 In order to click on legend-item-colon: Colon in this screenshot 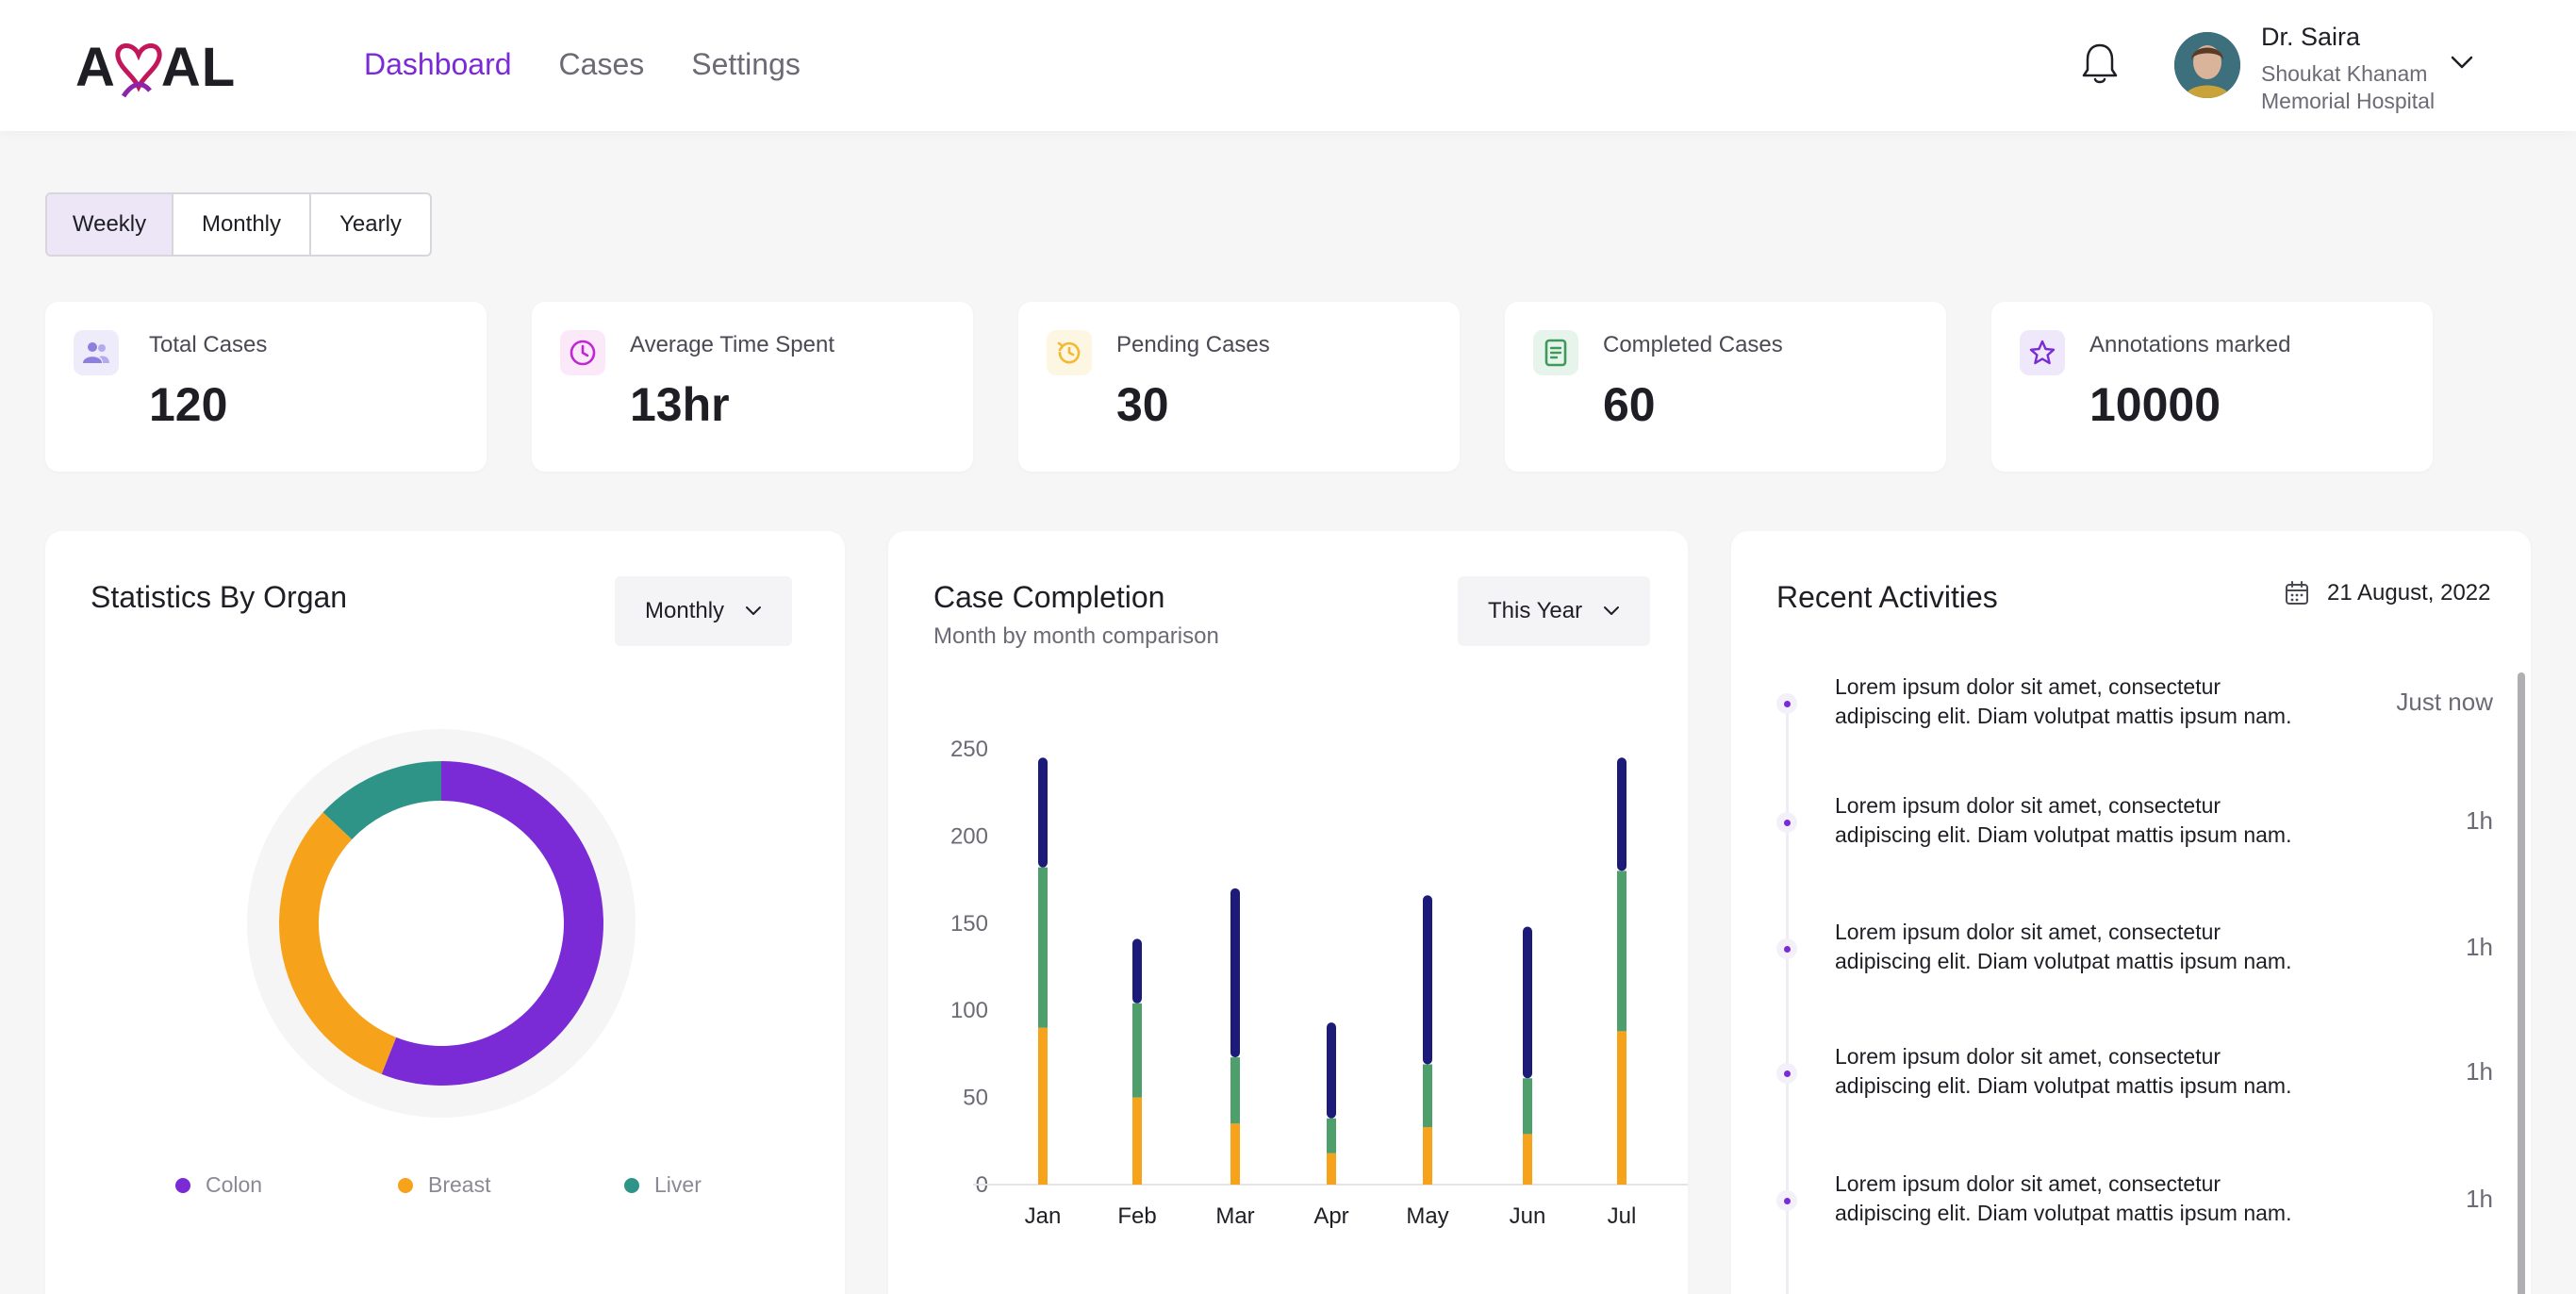, I will do `click(218, 1185)`.